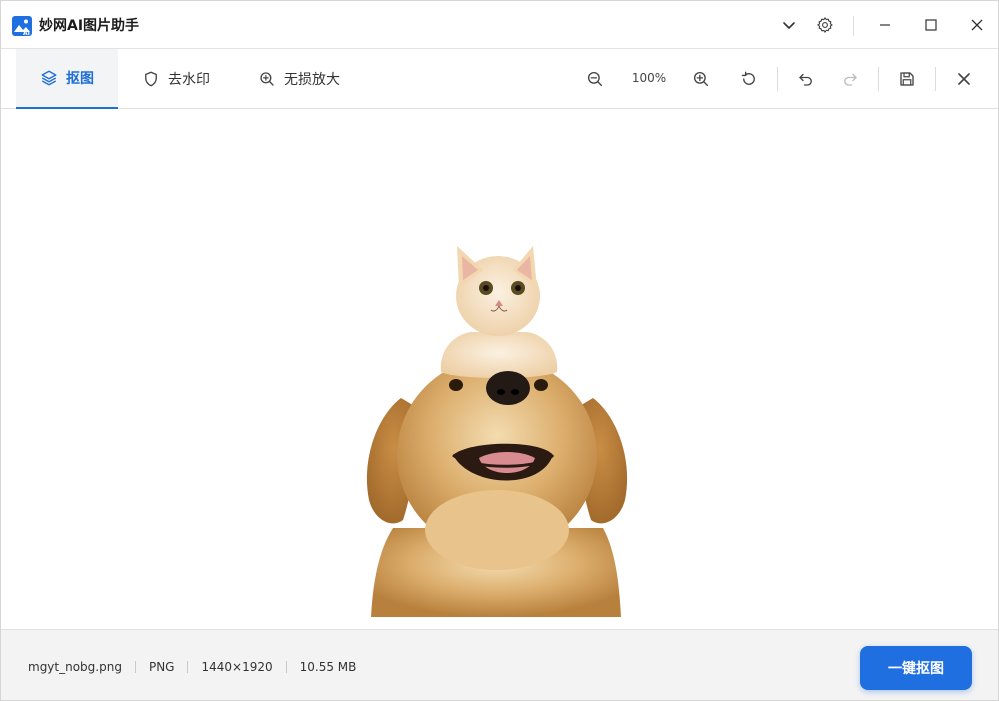 This screenshot has height=701, width=999. What do you see at coordinates (649, 78) in the screenshot?
I see `zoom-level: 100%` at bounding box center [649, 78].